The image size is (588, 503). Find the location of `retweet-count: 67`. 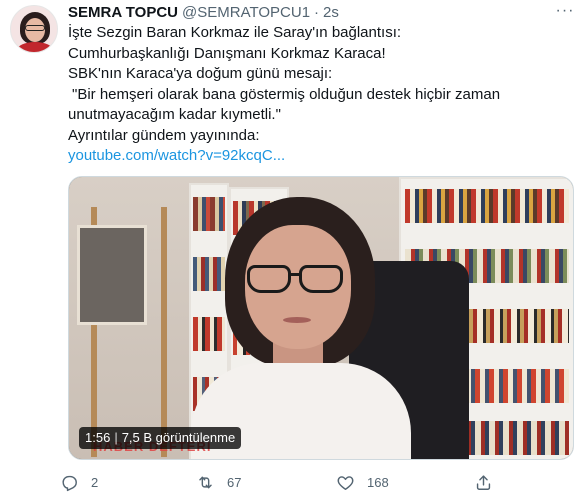

retweet-count: 67 is located at coordinates (234, 482).